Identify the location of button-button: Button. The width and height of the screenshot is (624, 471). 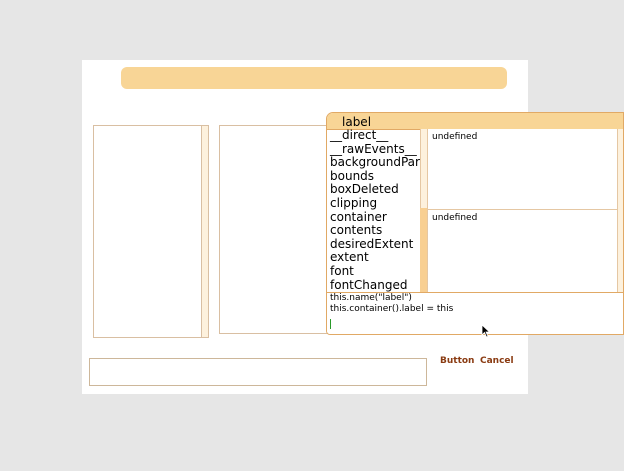
(457, 361).